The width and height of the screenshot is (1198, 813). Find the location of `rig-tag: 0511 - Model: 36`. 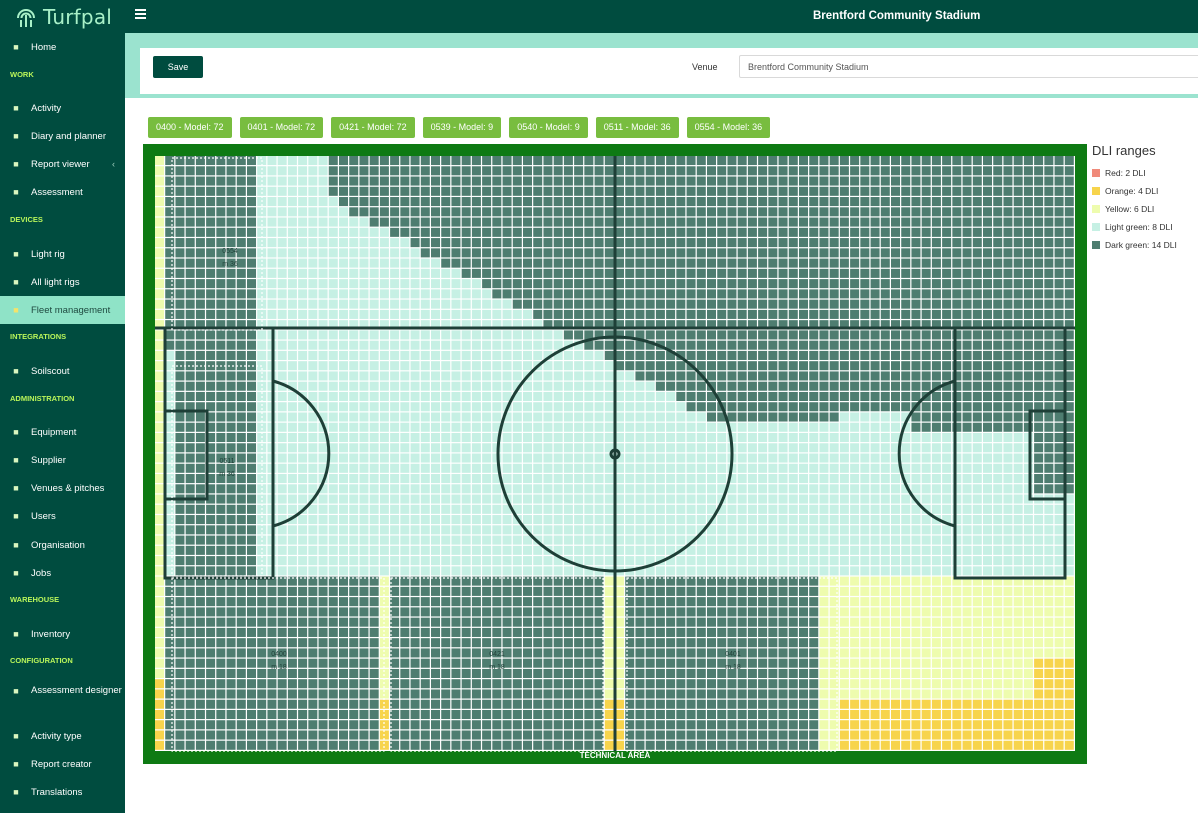

rig-tag: 0511 - Model: 36 is located at coordinates (637, 127).